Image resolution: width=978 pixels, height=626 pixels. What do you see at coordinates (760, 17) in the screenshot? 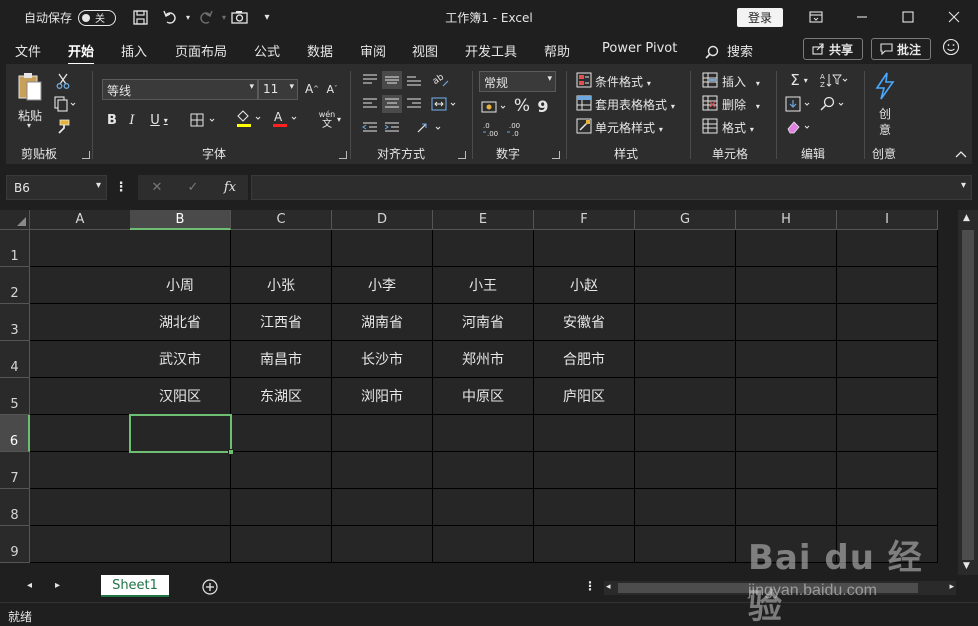
I see `login-button: 登录` at bounding box center [760, 17].